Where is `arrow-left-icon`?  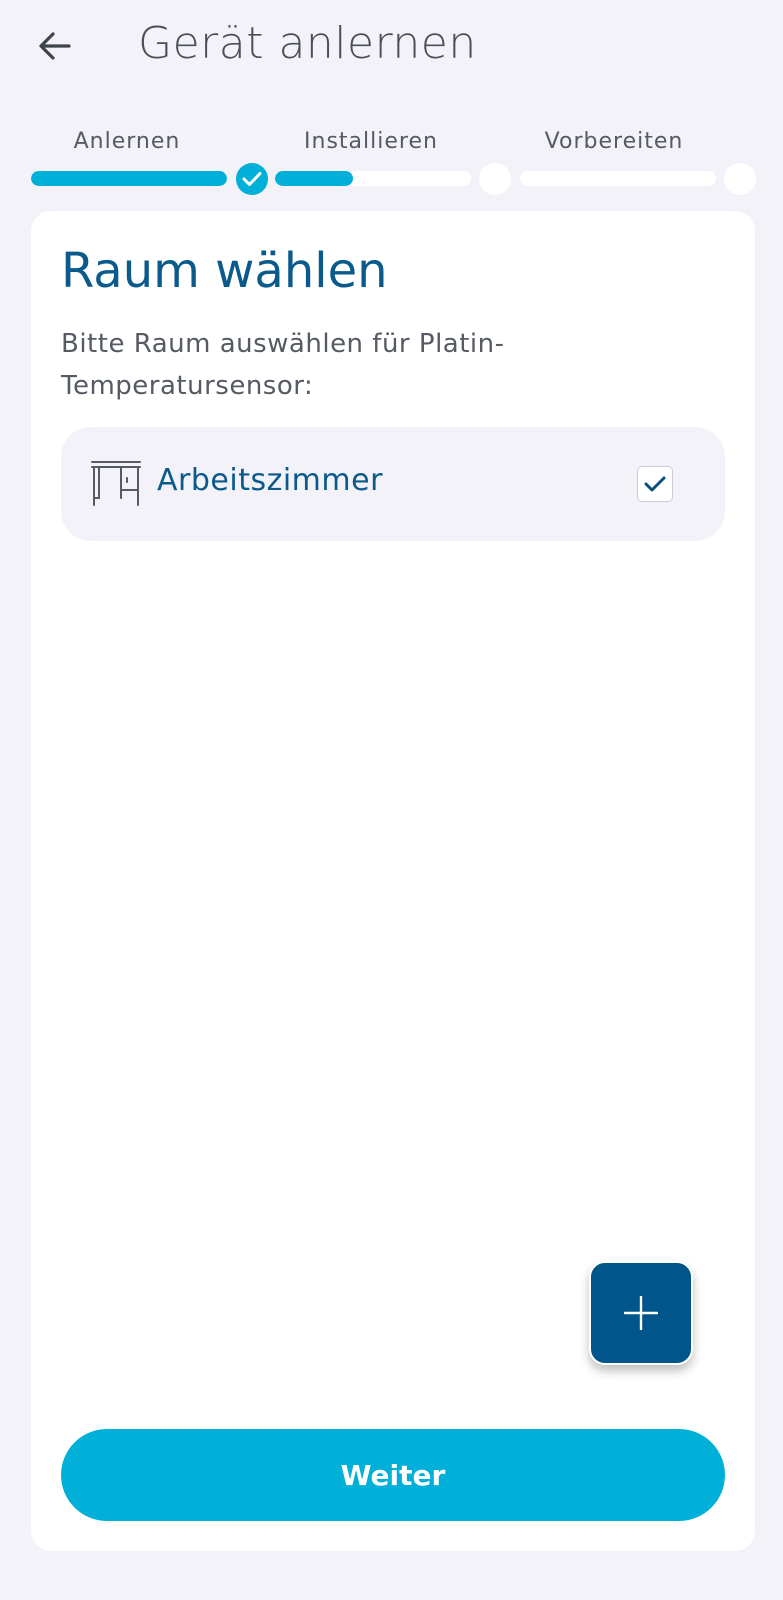 arrow-left-icon is located at coordinates (55, 46).